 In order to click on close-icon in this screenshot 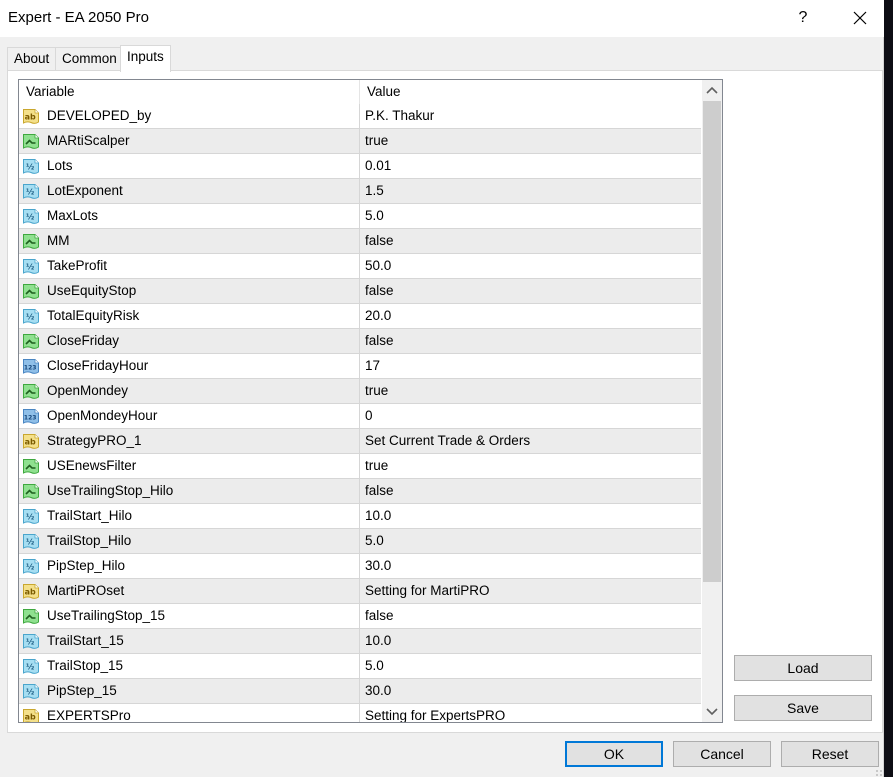, I will do `click(860, 18)`.